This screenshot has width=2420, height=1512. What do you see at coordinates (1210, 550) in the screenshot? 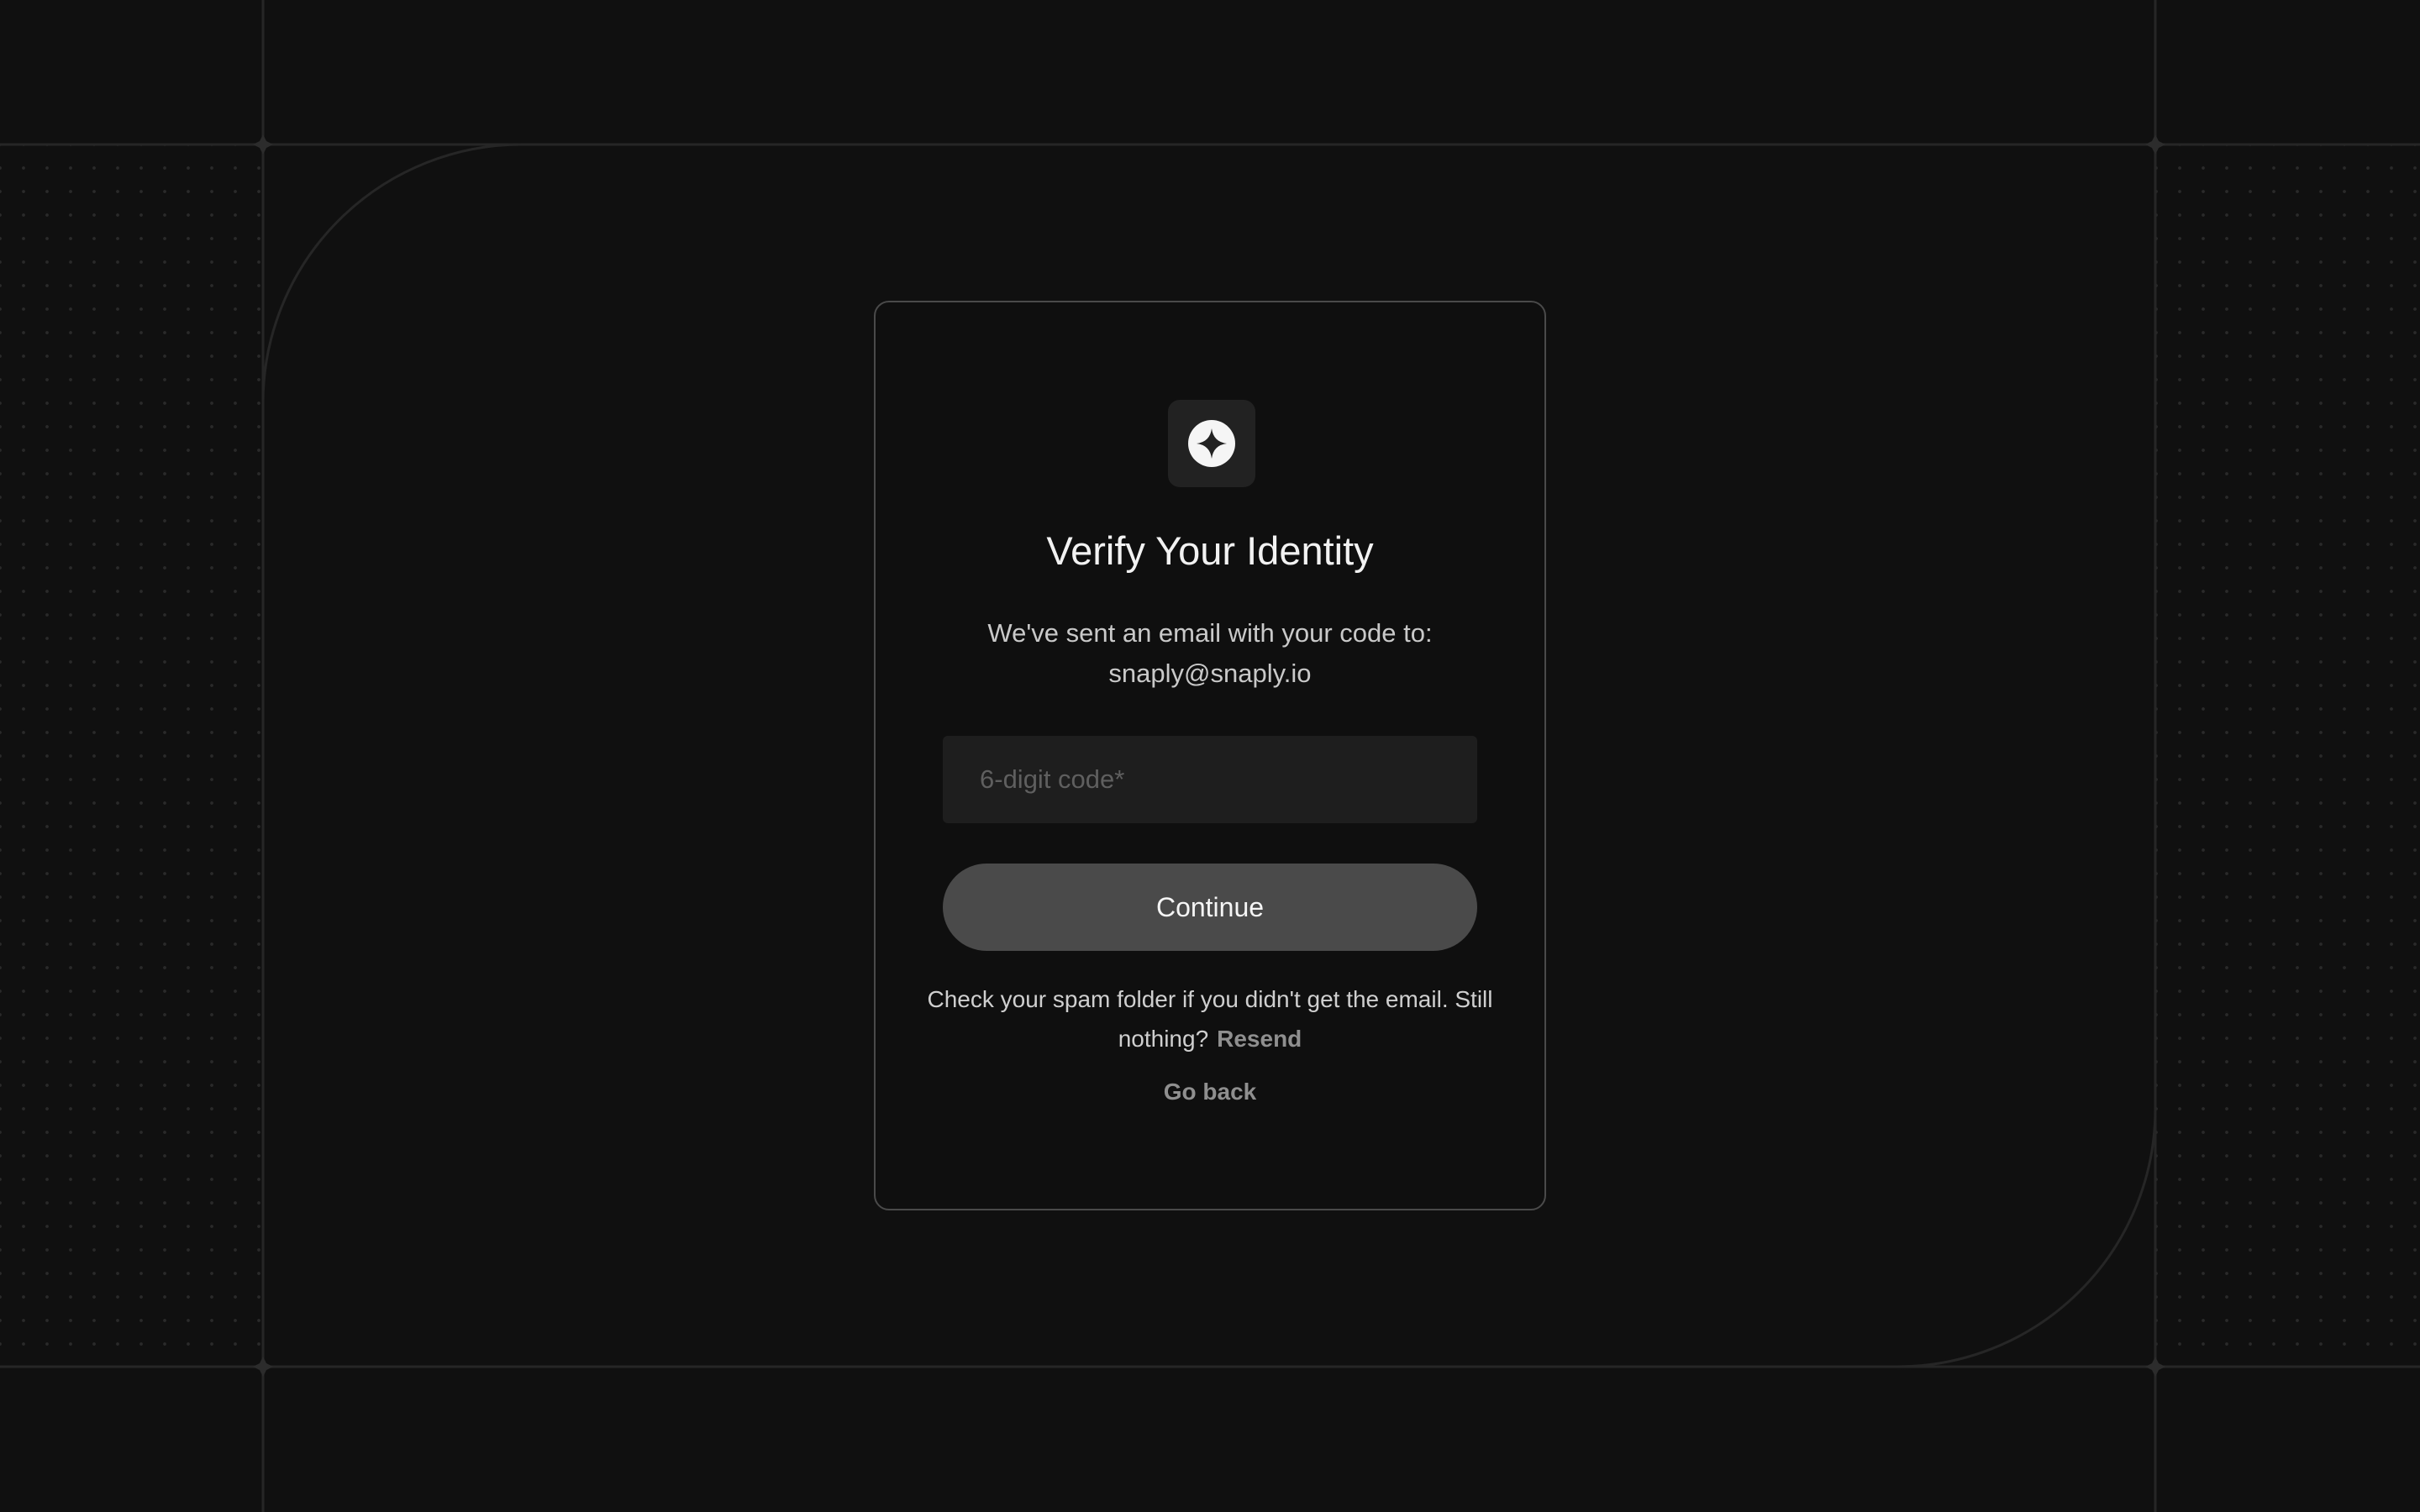
I see `page-title: Verify Your Identity` at bounding box center [1210, 550].